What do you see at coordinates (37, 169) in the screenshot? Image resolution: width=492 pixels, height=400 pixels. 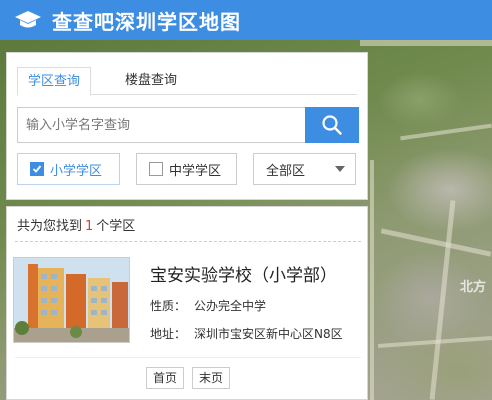 I see `checkbox-checked-icon` at bounding box center [37, 169].